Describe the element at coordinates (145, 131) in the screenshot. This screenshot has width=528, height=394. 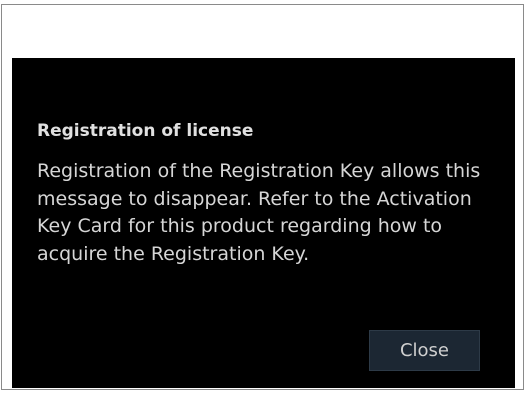
I see `dialog-title: Registration of license` at that location.